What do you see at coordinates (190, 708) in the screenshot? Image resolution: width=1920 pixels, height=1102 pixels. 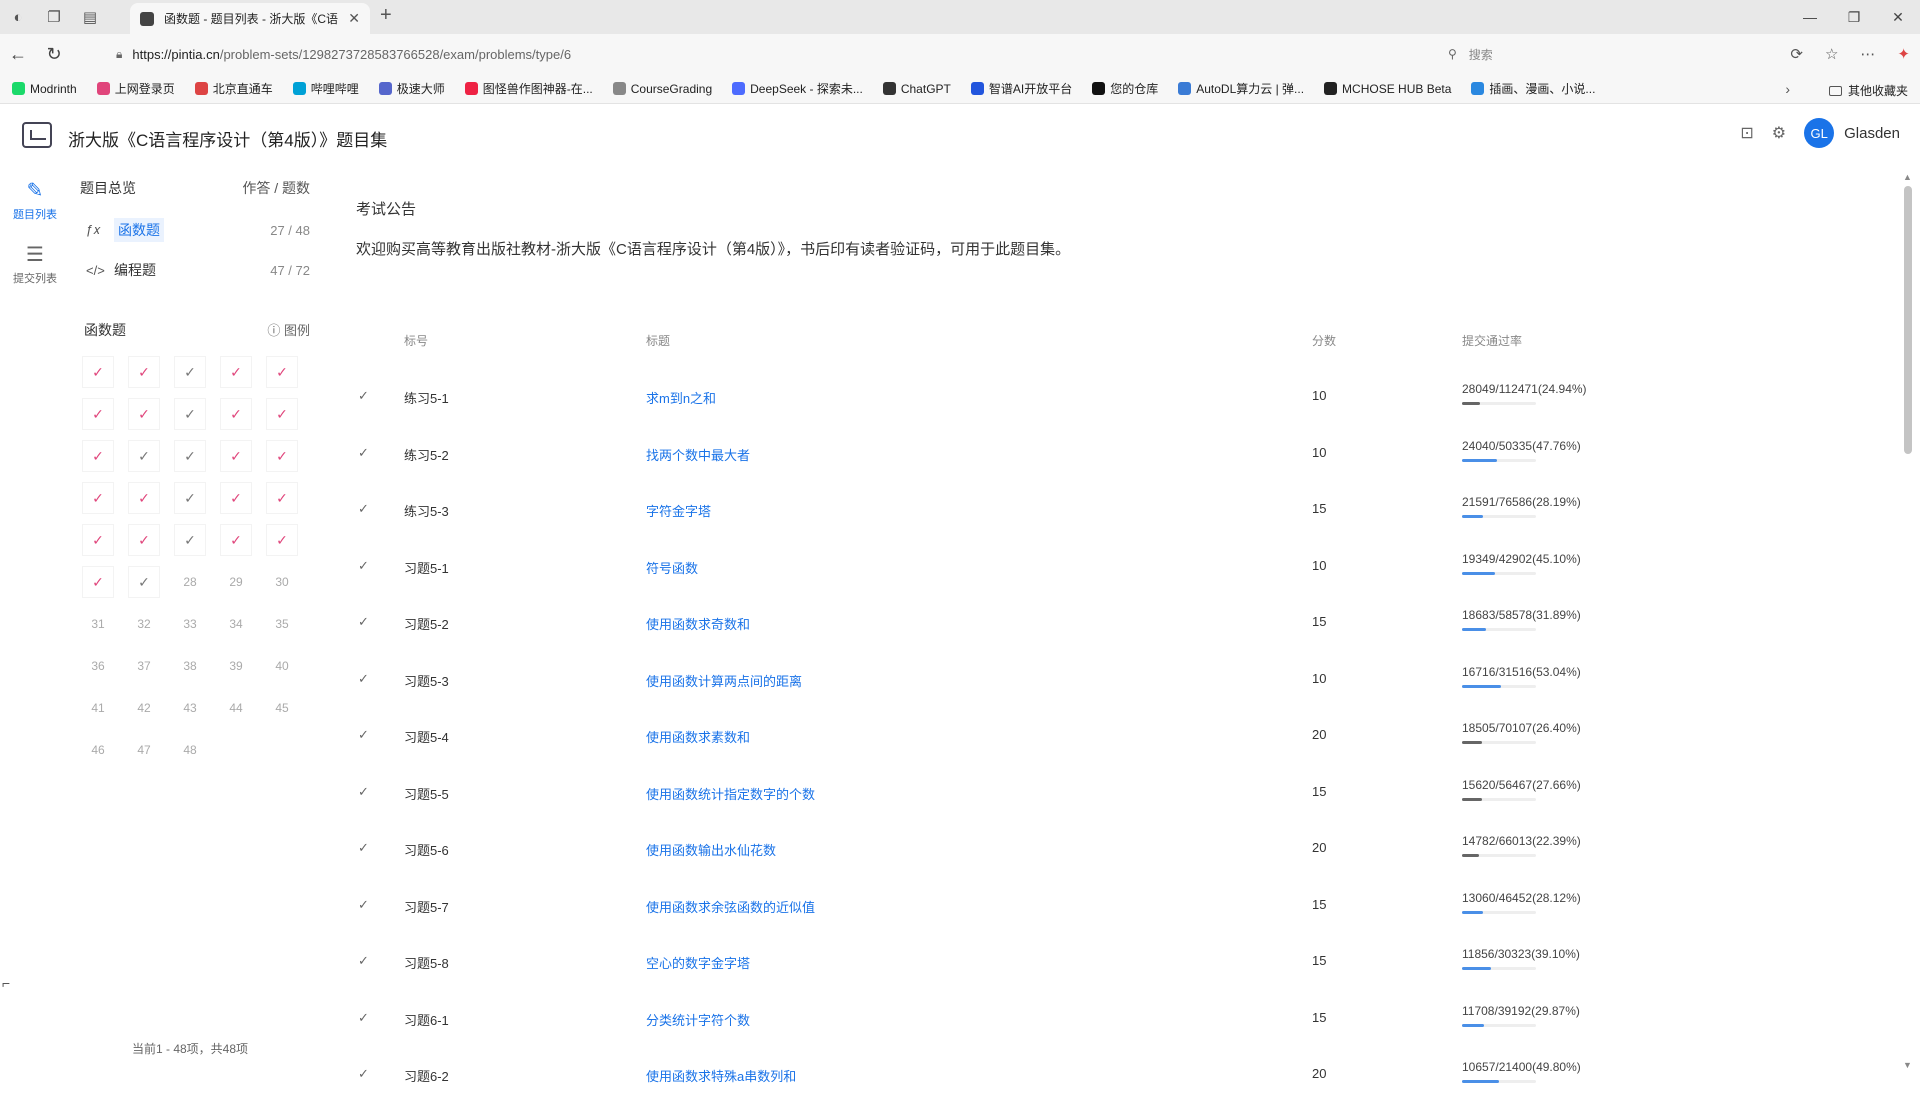 I see `problem-cell: 43` at bounding box center [190, 708].